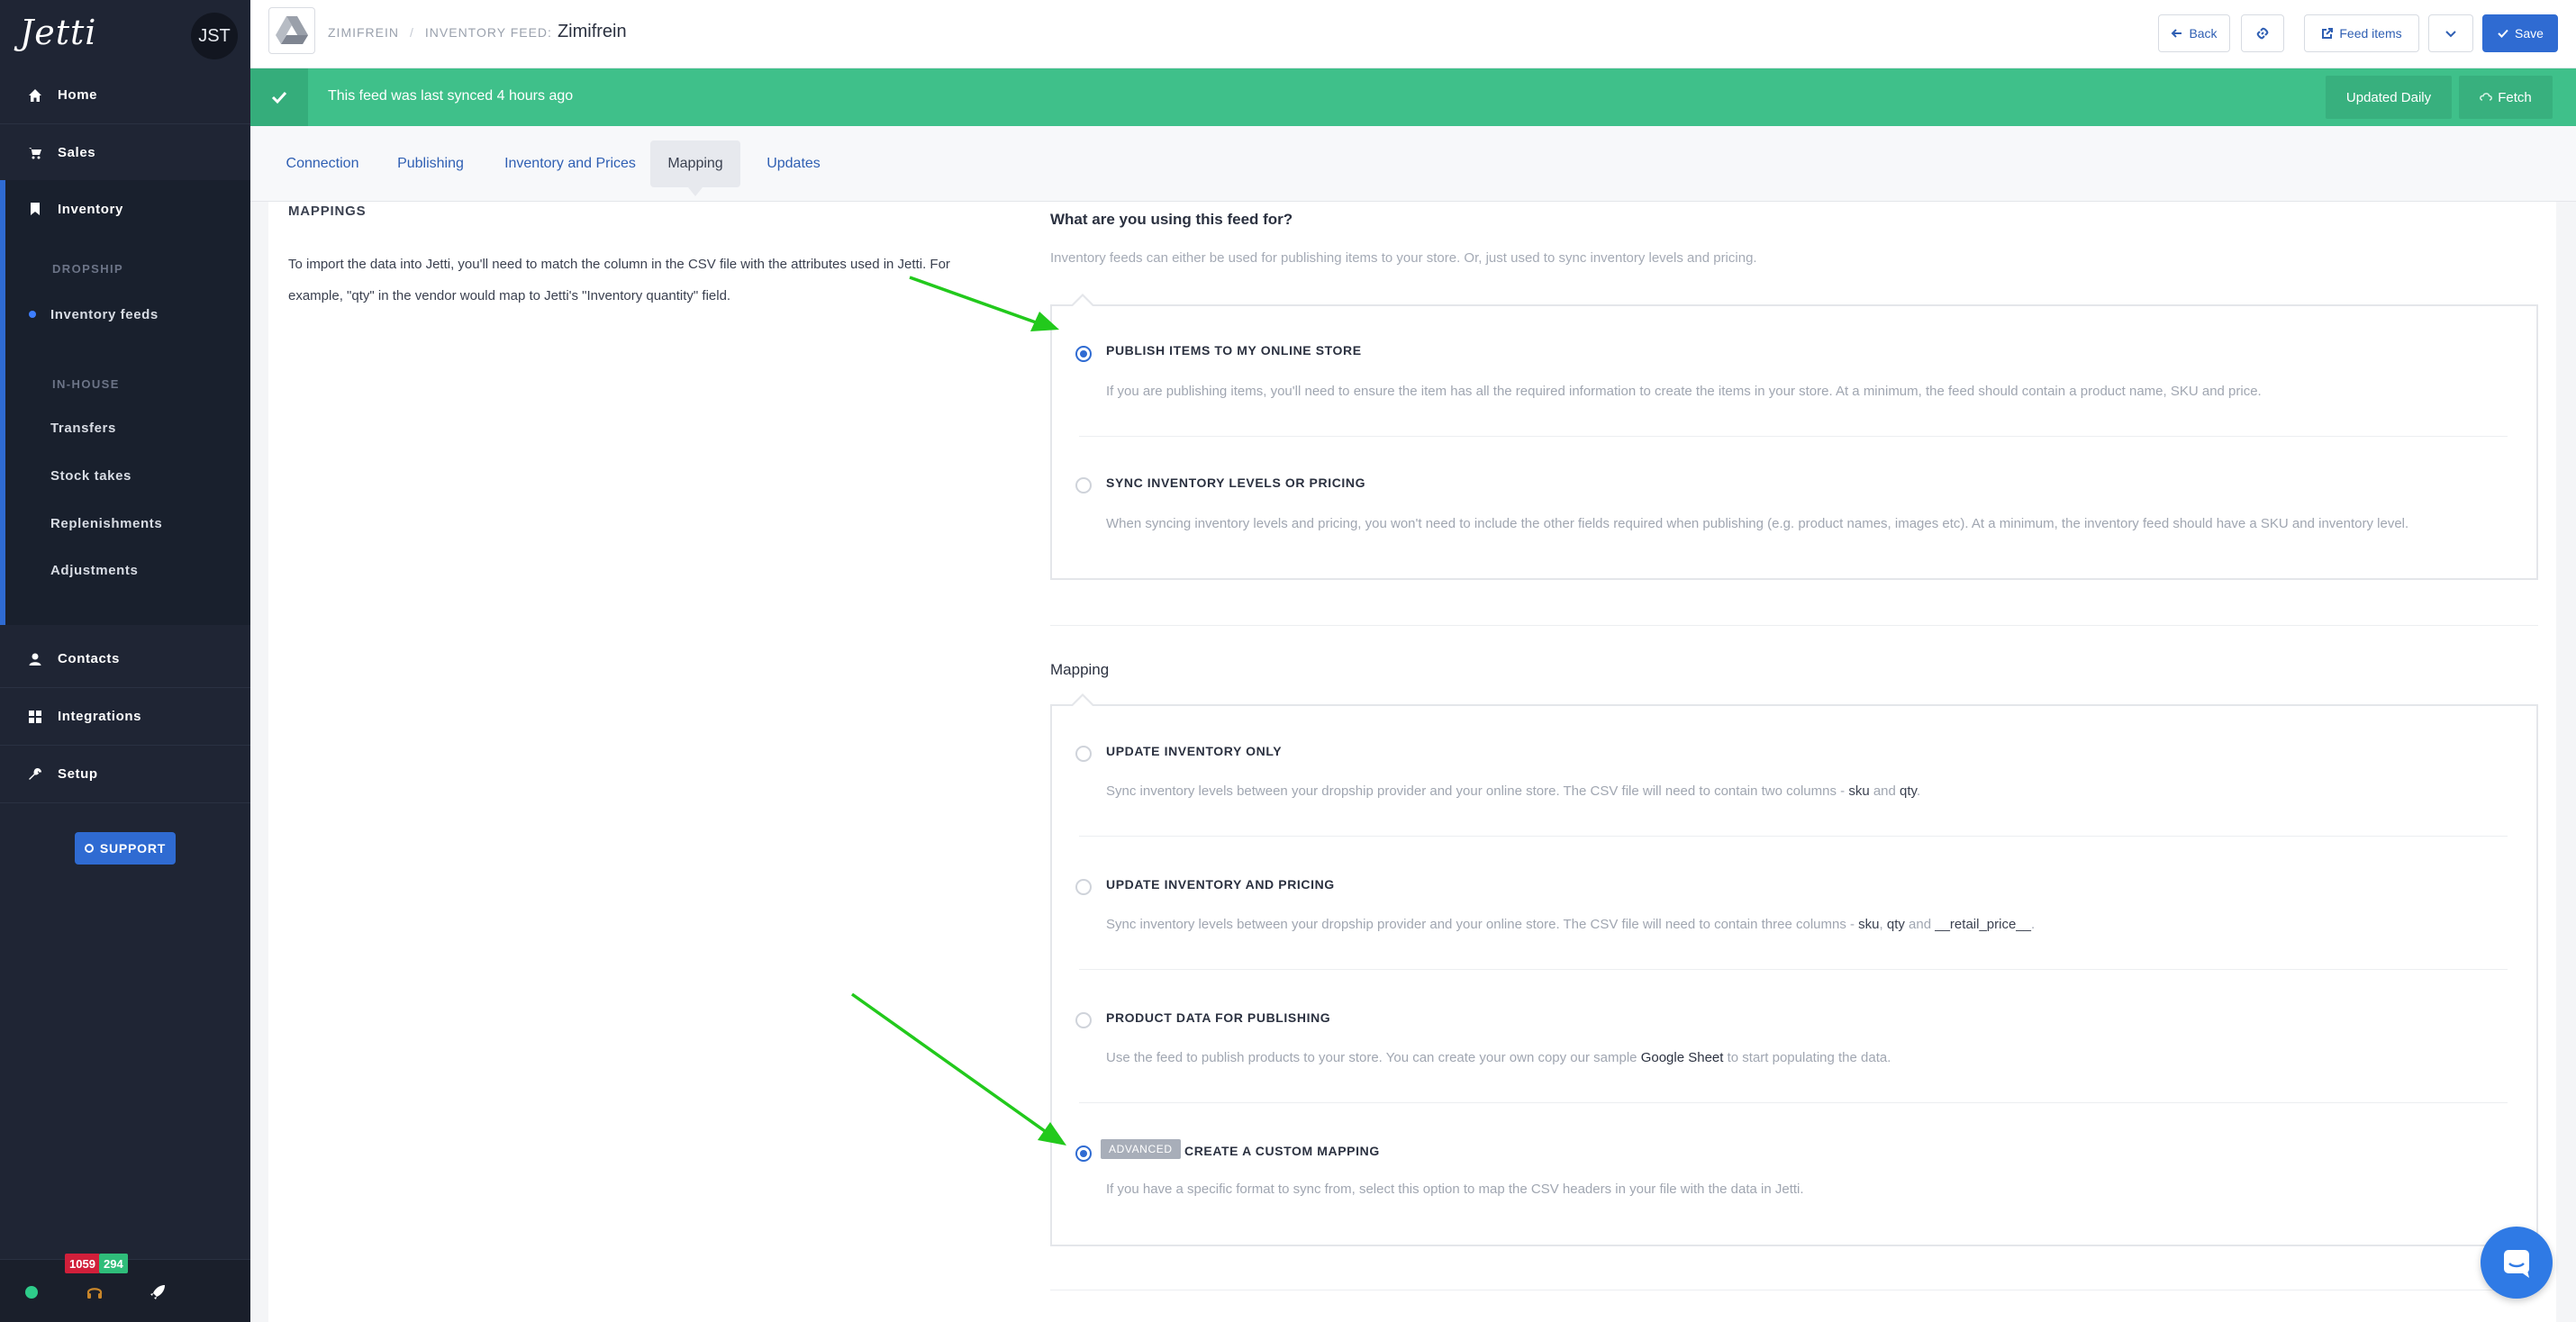 The height and width of the screenshot is (1322, 2576). What do you see at coordinates (89, 848) in the screenshot?
I see `support-icon` at bounding box center [89, 848].